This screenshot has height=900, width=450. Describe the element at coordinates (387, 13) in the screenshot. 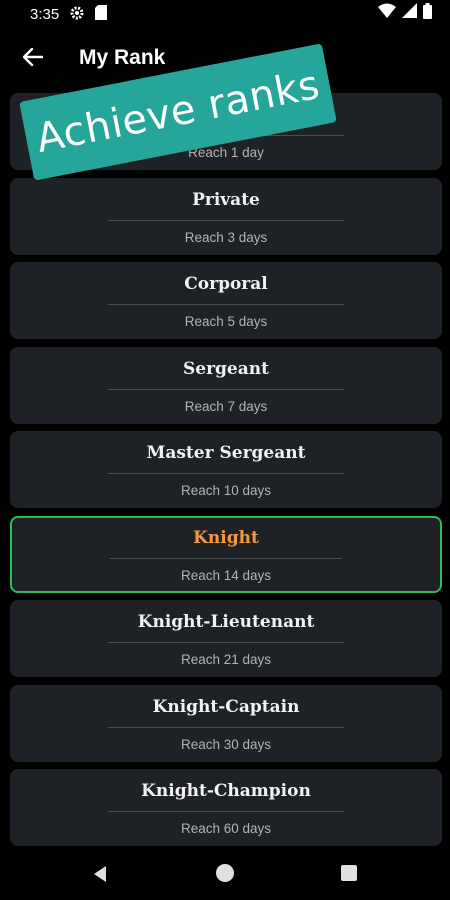

I see `wifi-icon` at that location.